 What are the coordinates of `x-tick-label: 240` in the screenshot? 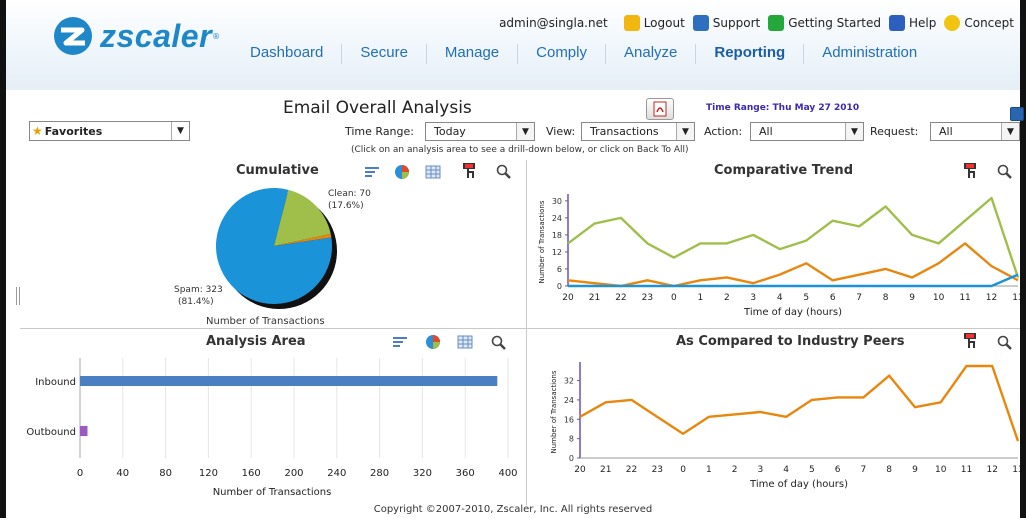 It's located at (336, 473).